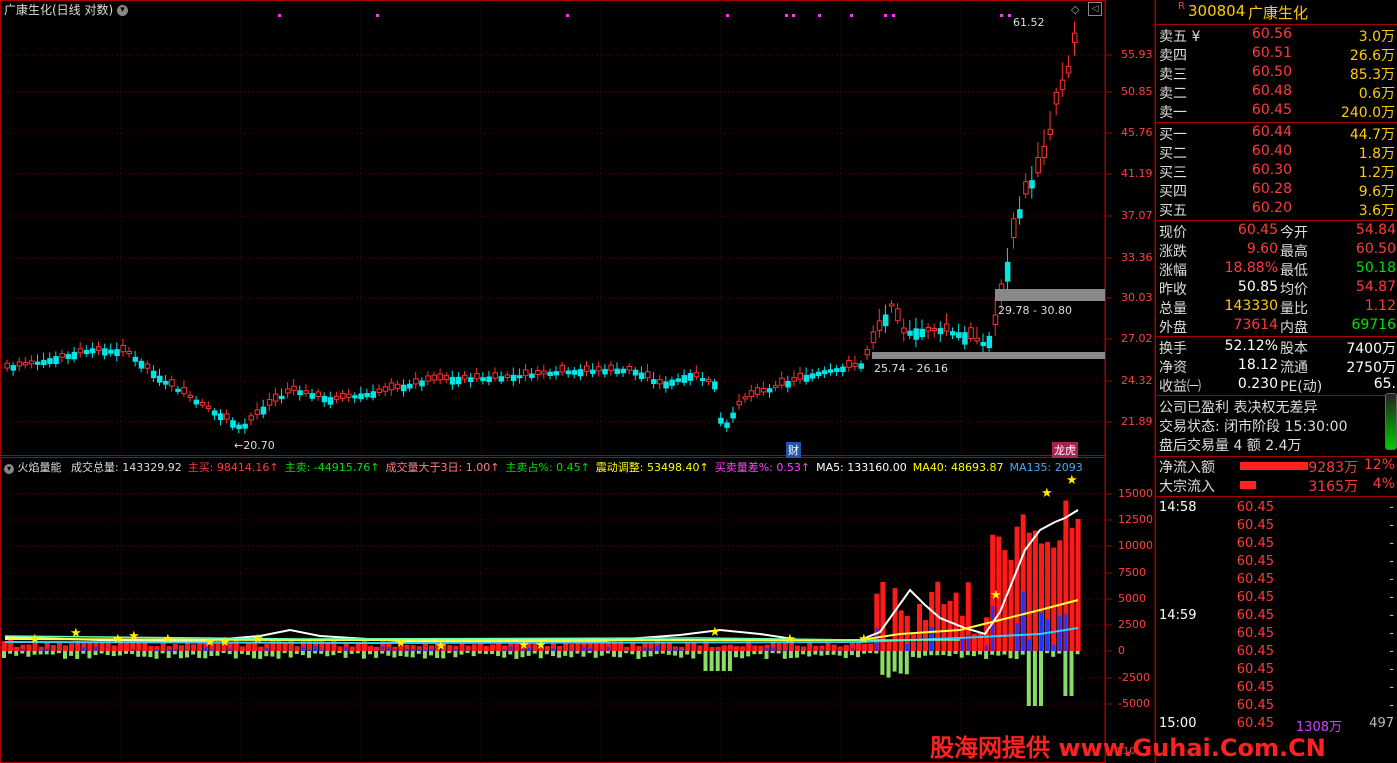 The width and height of the screenshot is (1397, 763). Describe the element at coordinates (1276, 171) in the screenshot. I see `bid-row: 买三 60.30 1.2万` at that location.